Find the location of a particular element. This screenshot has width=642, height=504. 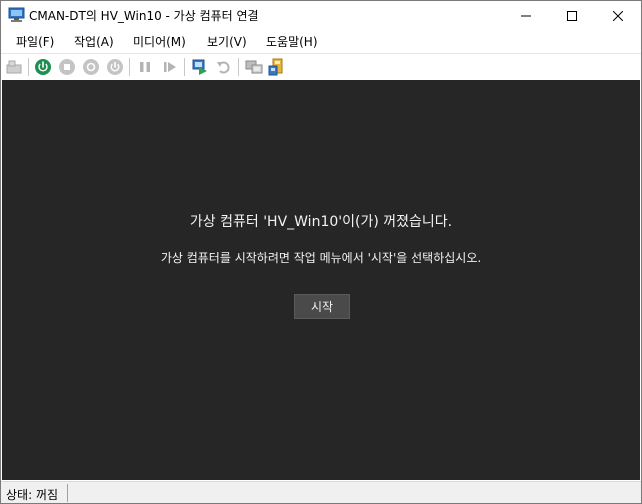

turn-off-icon is located at coordinates (67, 67).